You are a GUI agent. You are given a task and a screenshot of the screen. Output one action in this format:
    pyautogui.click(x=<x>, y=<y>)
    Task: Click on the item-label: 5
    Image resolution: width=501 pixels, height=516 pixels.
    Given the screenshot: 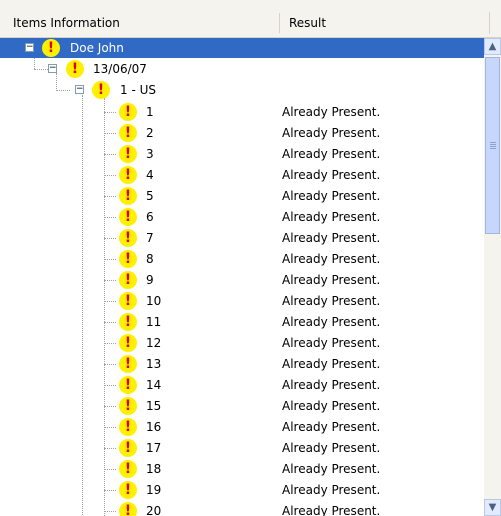 What is the action you would take?
    pyautogui.click(x=150, y=196)
    